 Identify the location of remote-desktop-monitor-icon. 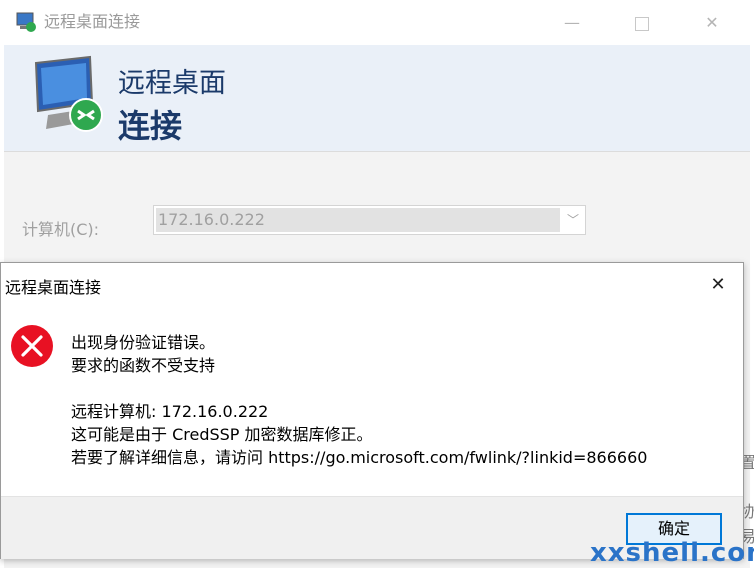
(68, 93).